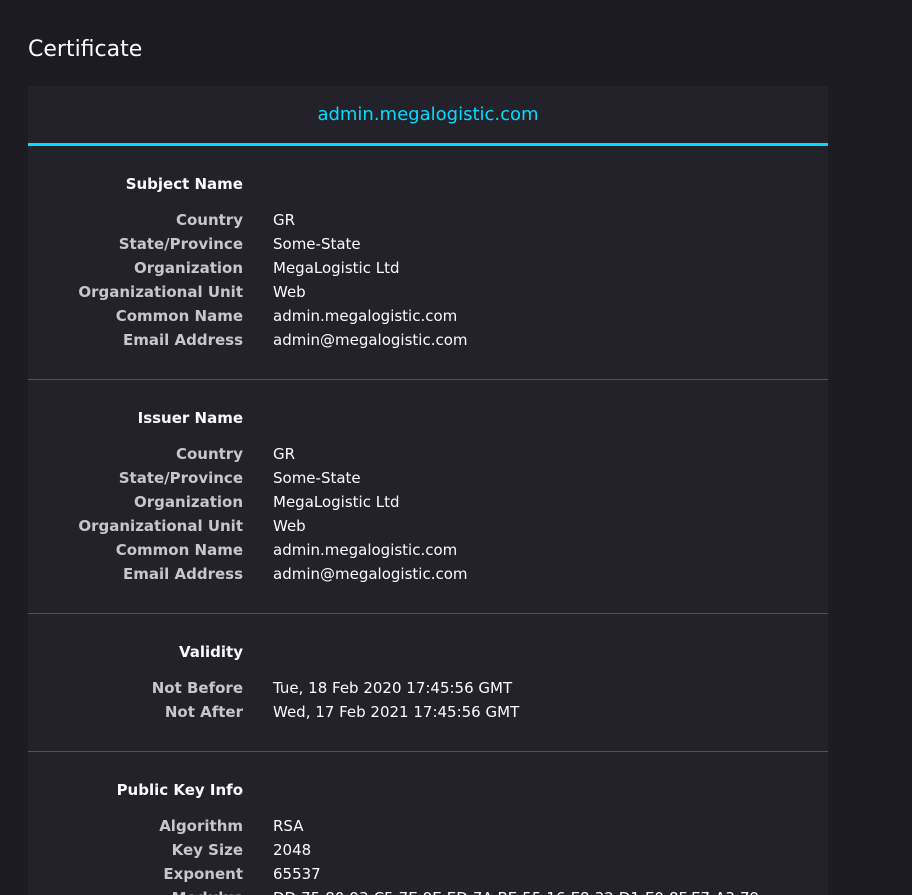 This screenshot has height=895, width=912. What do you see at coordinates (393, 688) in the screenshot?
I see `field-value: Tue, 18 Feb 2020 17:45:56 GMT` at bounding box center [393, 688].